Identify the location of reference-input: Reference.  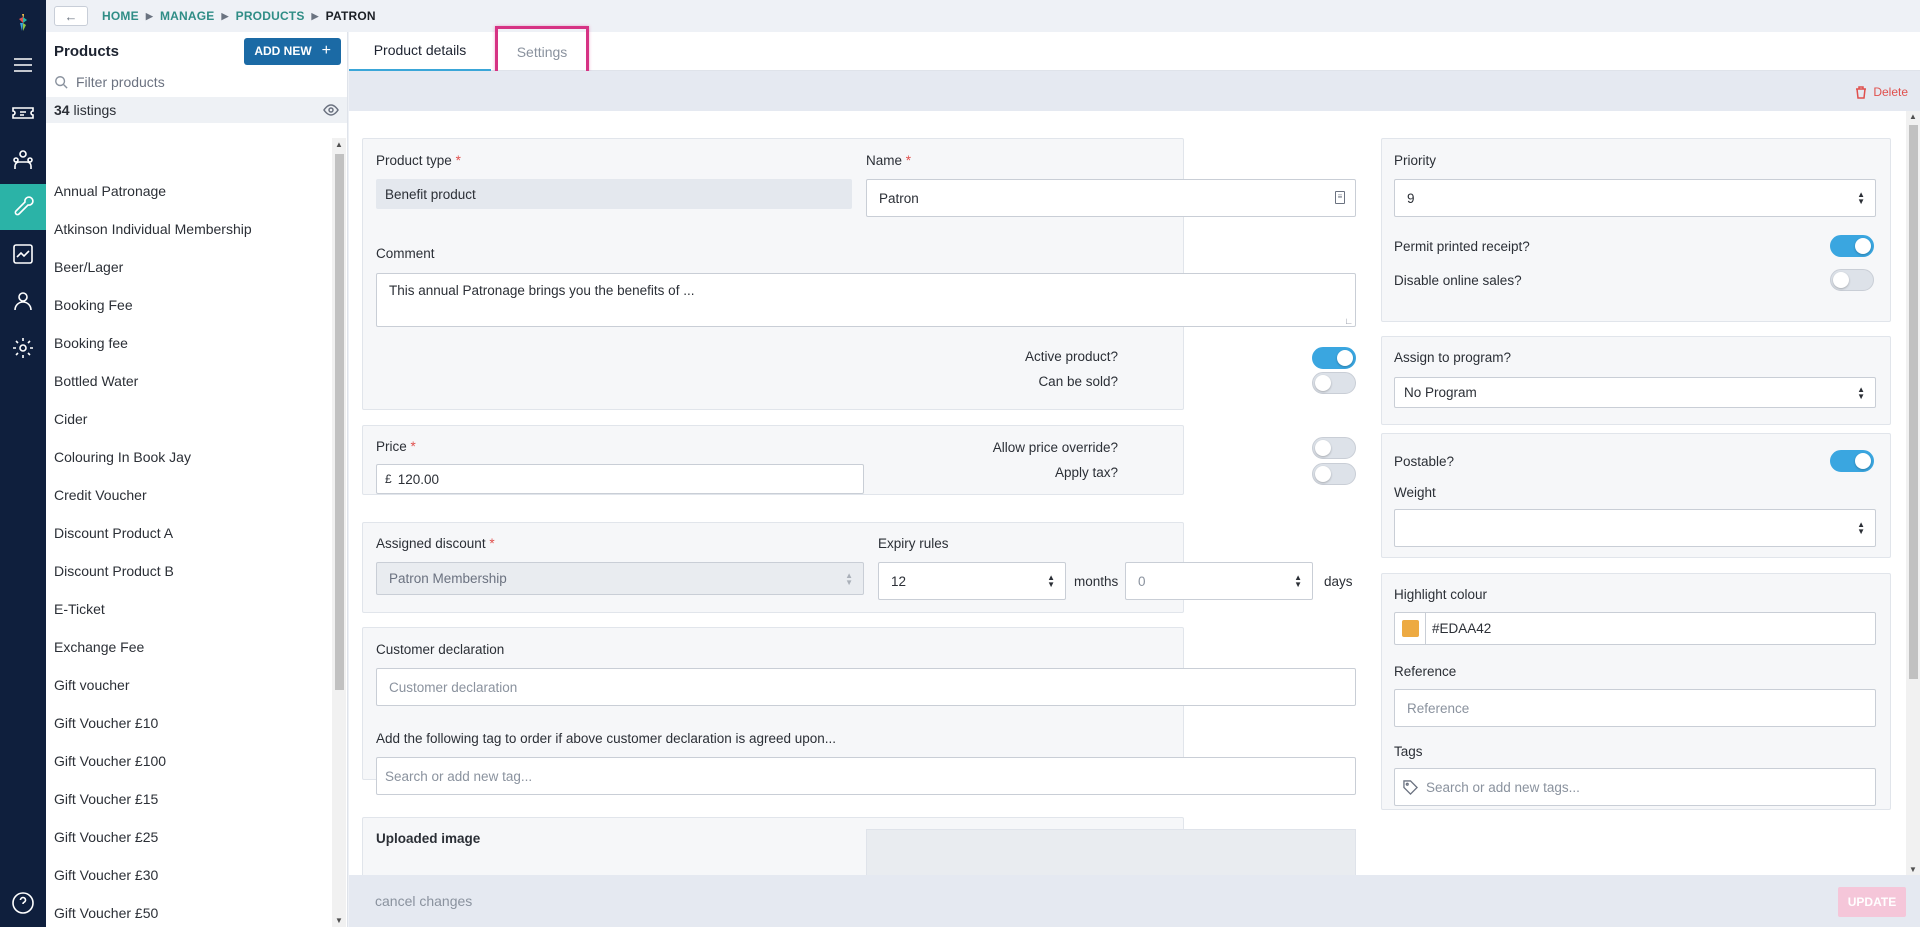
(1635, 708).